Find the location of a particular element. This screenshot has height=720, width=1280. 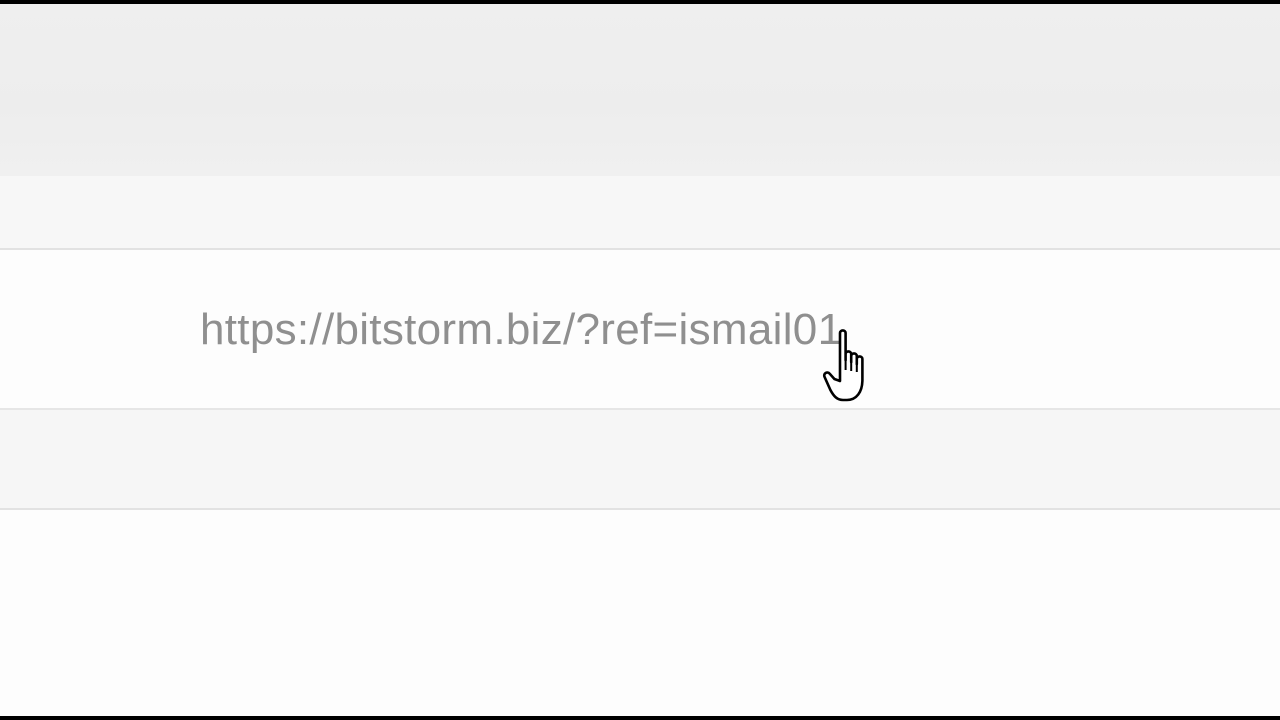

empty-row is located at coordinates (640, 460).